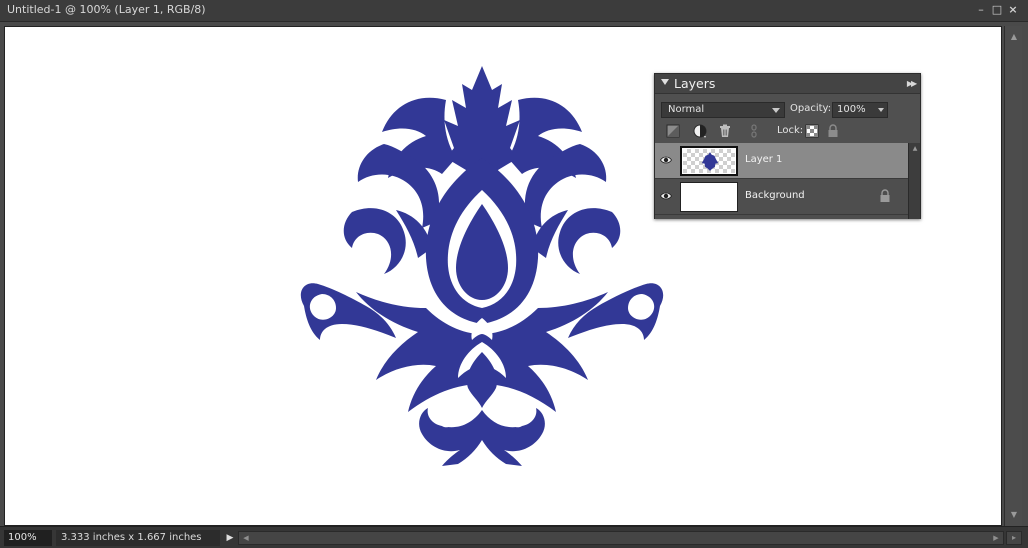 Image resolution: width=1028 pixels, height=548 pixels. What do you see at coordinates (138, 538) in the screenshot?
I see `document-info: 3.333 inches x 1.667 inches (300 ppi)` at bounding box center [138, 538].